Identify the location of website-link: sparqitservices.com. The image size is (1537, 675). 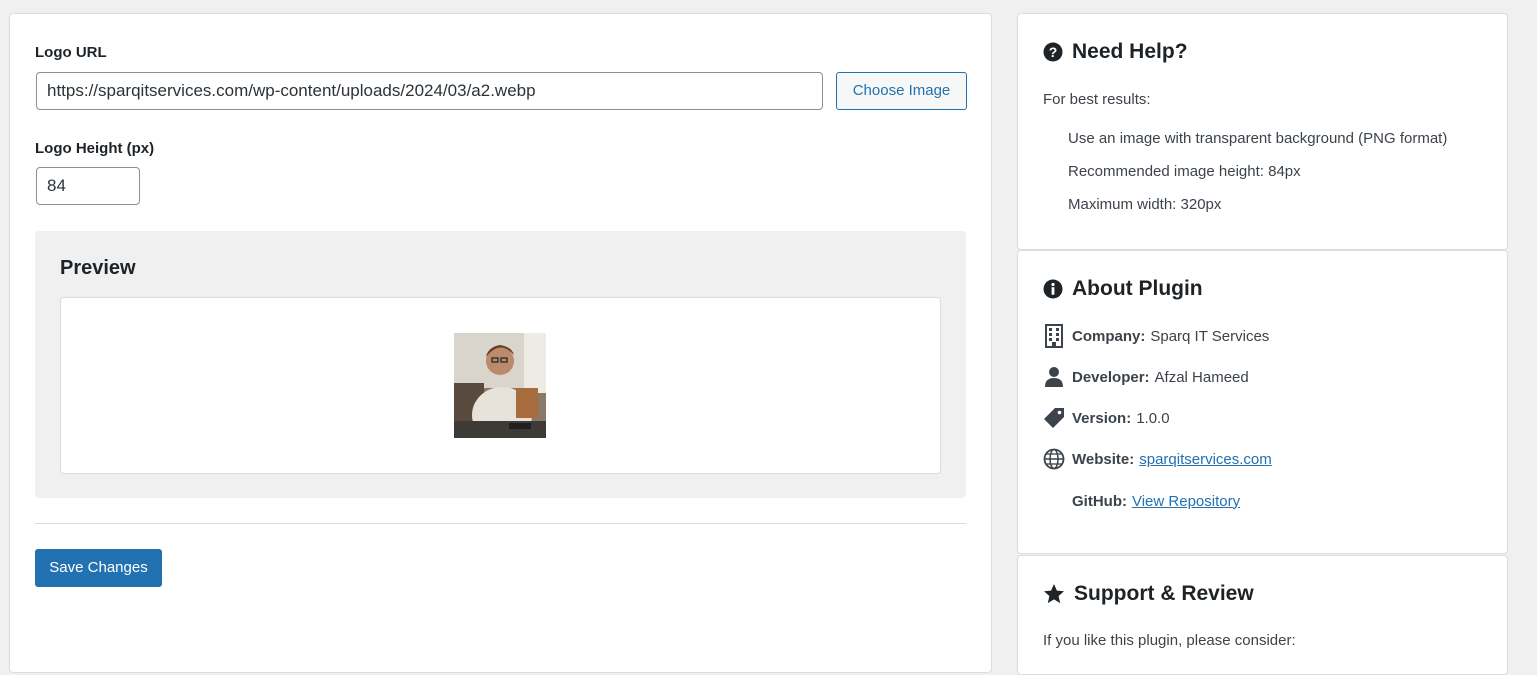
(1205, 459).